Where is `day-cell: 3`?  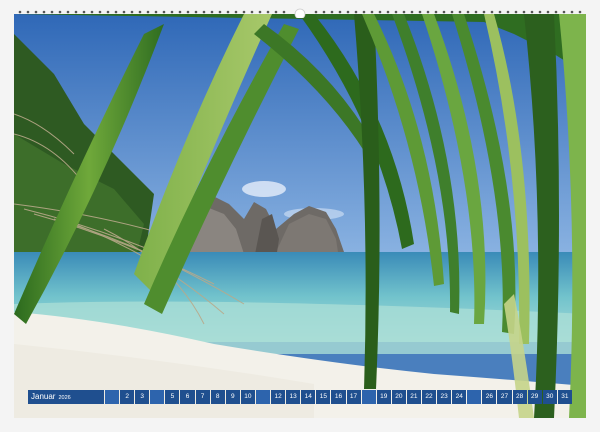
day-cell: 3 is located at coordinates (142, 397).